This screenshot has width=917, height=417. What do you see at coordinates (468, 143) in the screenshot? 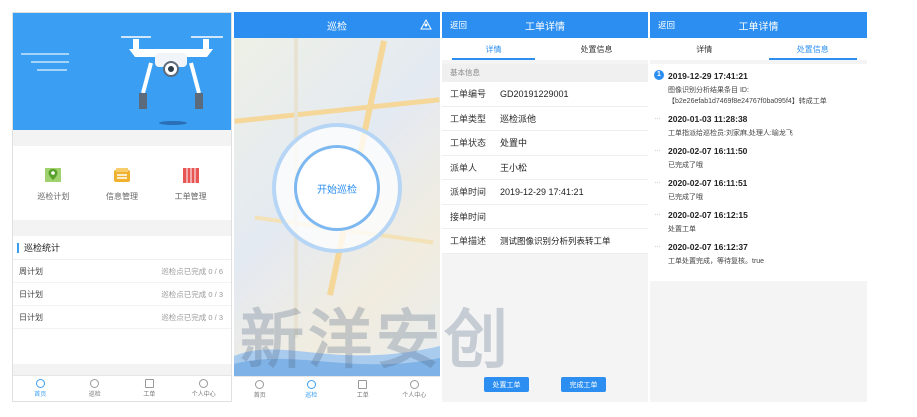
I see `field-key: 工单状态` at bounding box center [468, 143].